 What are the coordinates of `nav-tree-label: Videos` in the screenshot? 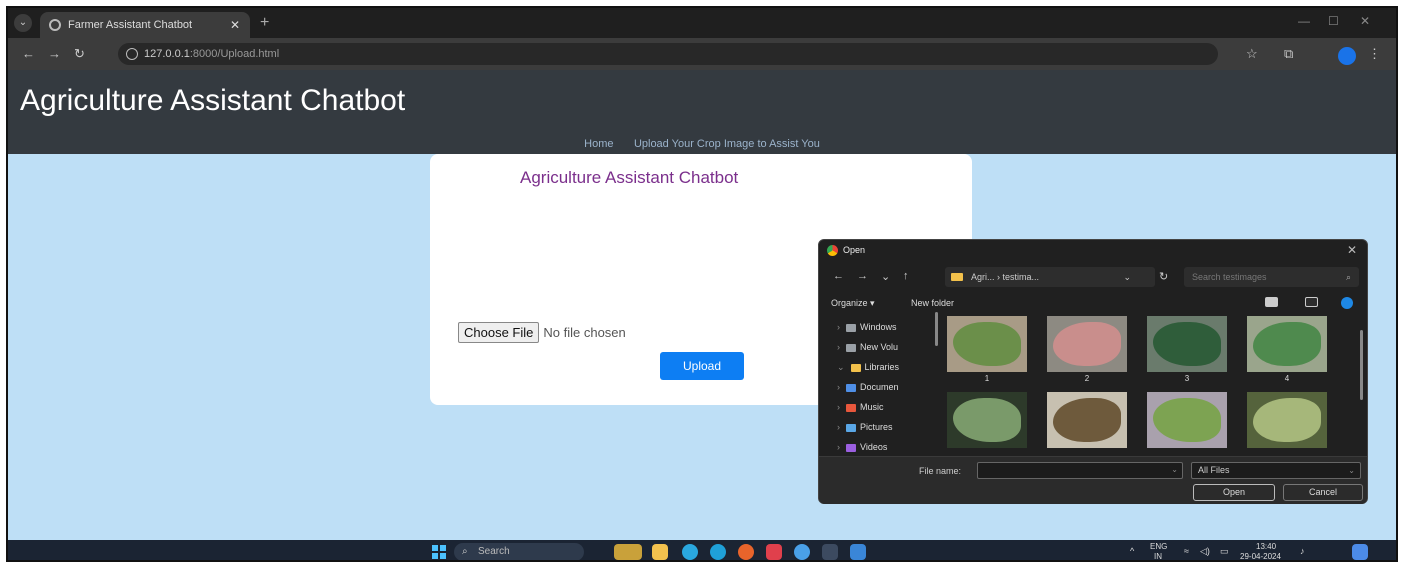 It's located at (874, 447).